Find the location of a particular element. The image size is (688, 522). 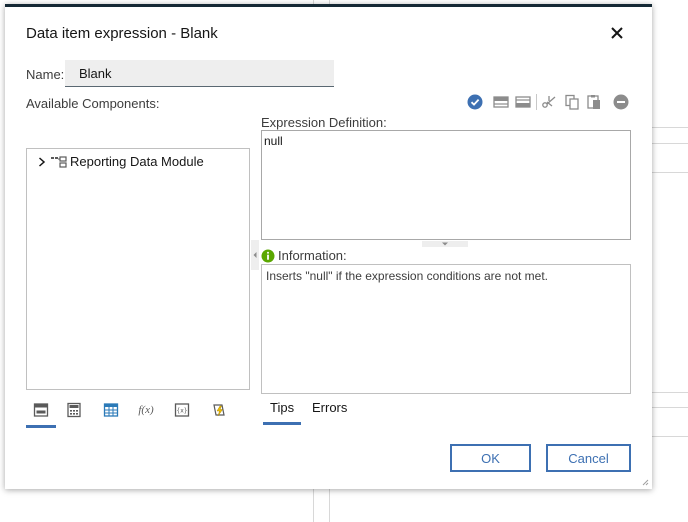

component-tabs: f(x) {x} is located at coordinates (141, 413).